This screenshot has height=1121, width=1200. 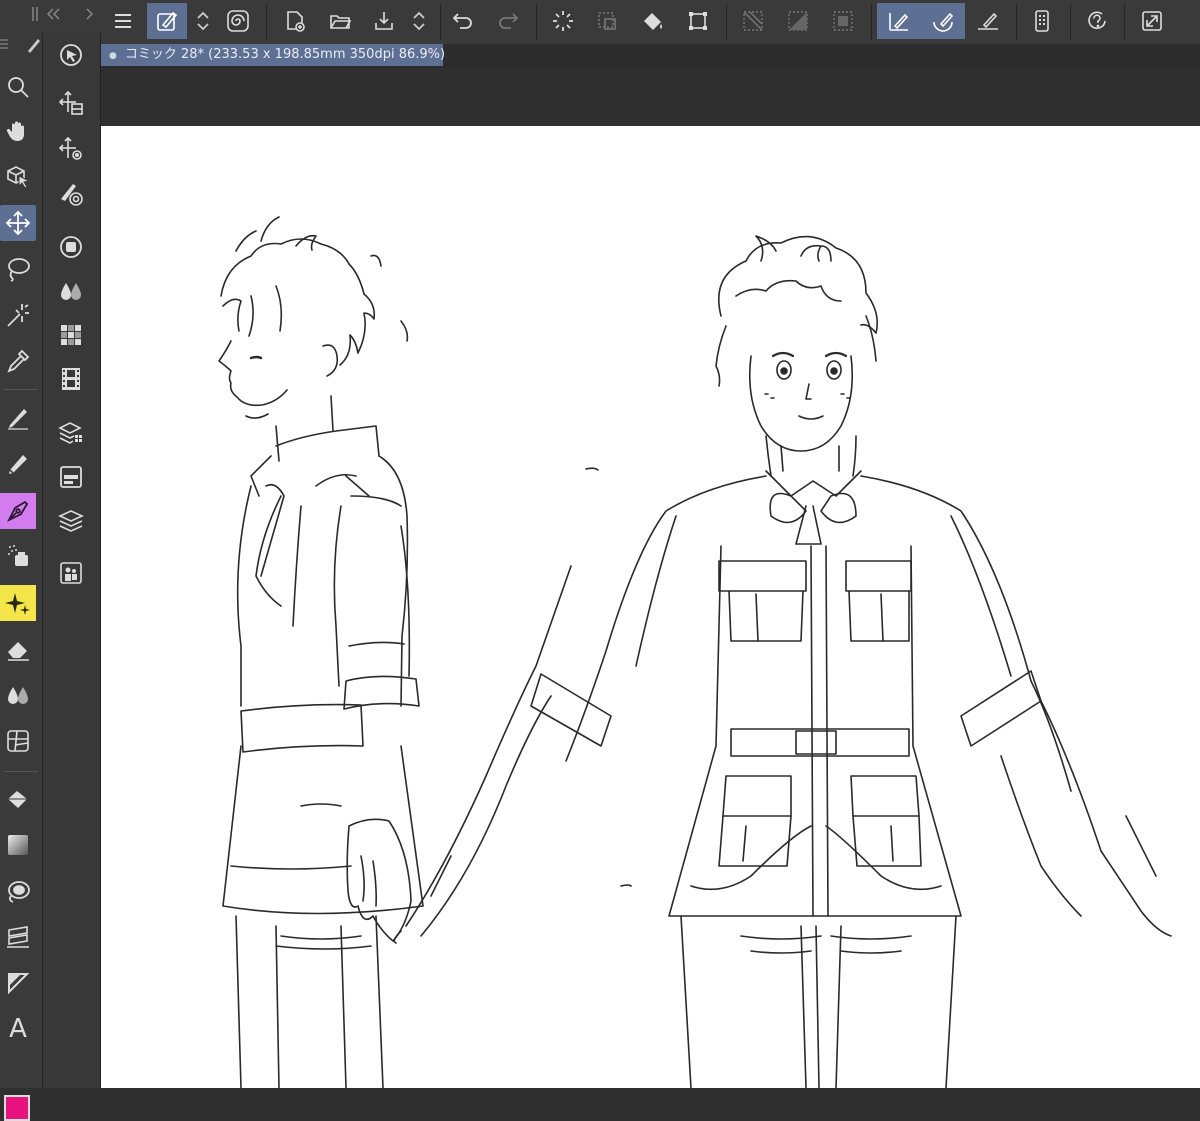 I want to click on fill-icon, so click(x=653, y=21).